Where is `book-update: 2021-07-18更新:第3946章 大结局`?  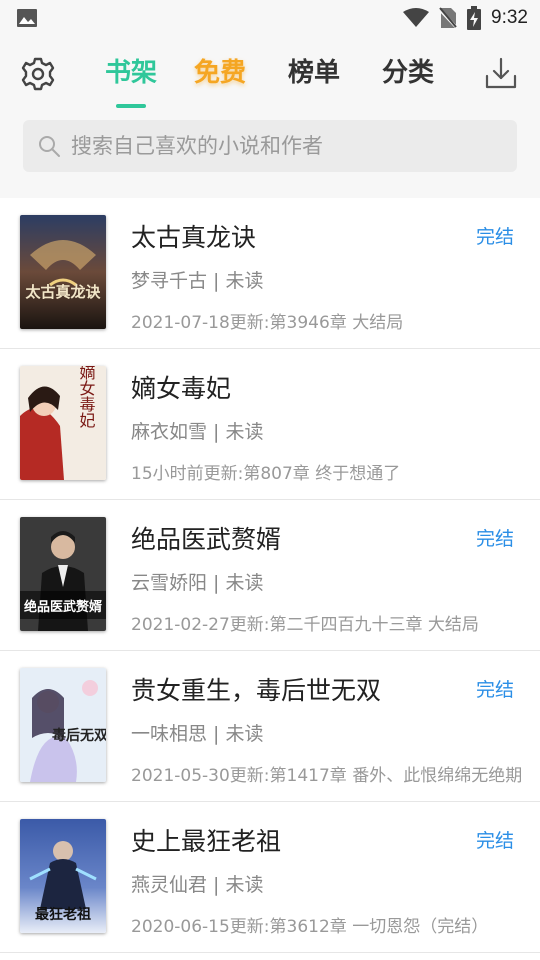 book-update: 2021-07-18更新:第3946章 大结局 is located at coordinates (267, 323).